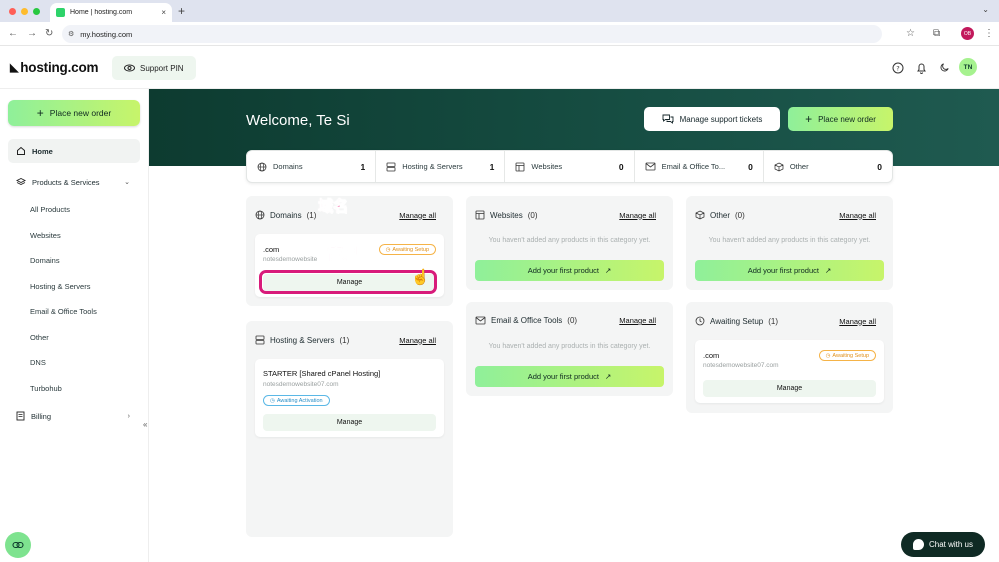  I want to click on hosting-manage-all-link: Manage all, so click(417, 340).